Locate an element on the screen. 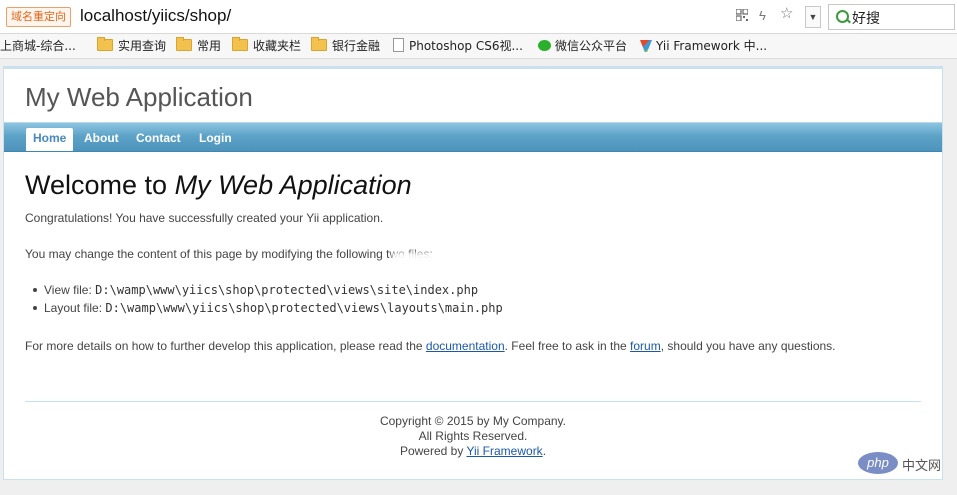  menu-item-about: About is located at coordinates (101, 138).